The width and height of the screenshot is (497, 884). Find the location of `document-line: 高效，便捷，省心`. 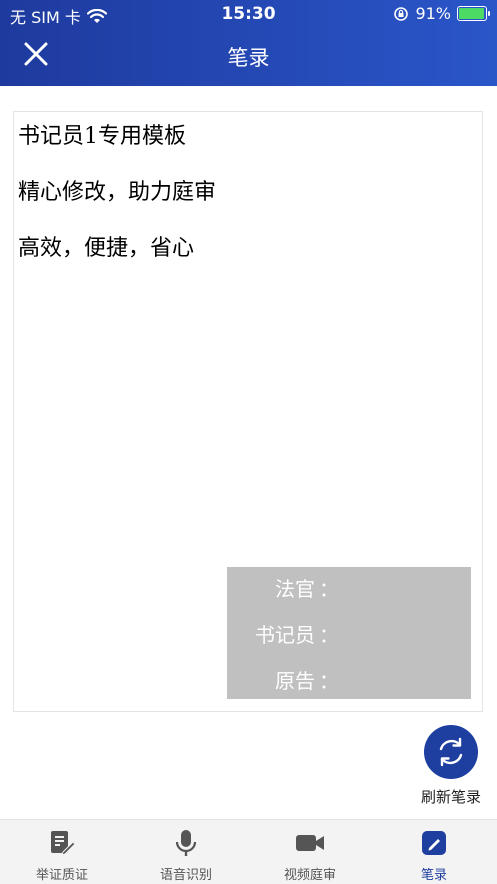

document-line: 高效，便捷，省心 is located at coordinates (106, 248).